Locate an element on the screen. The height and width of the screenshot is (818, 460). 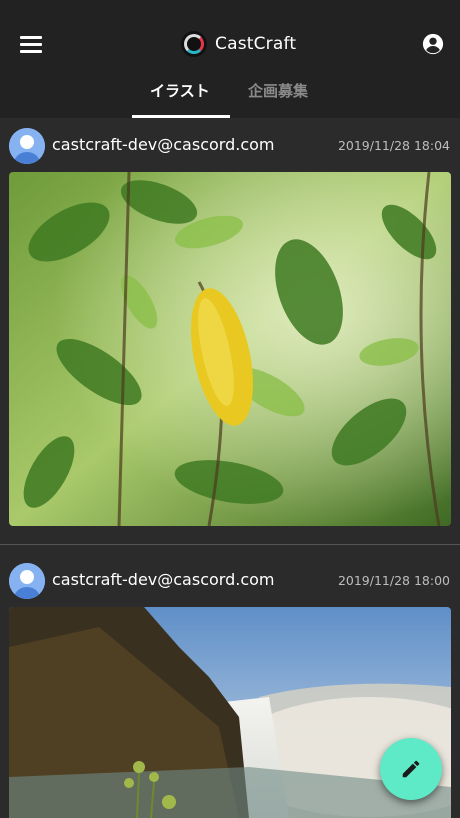
account-circle-icon is located at coordinates (433, 44).